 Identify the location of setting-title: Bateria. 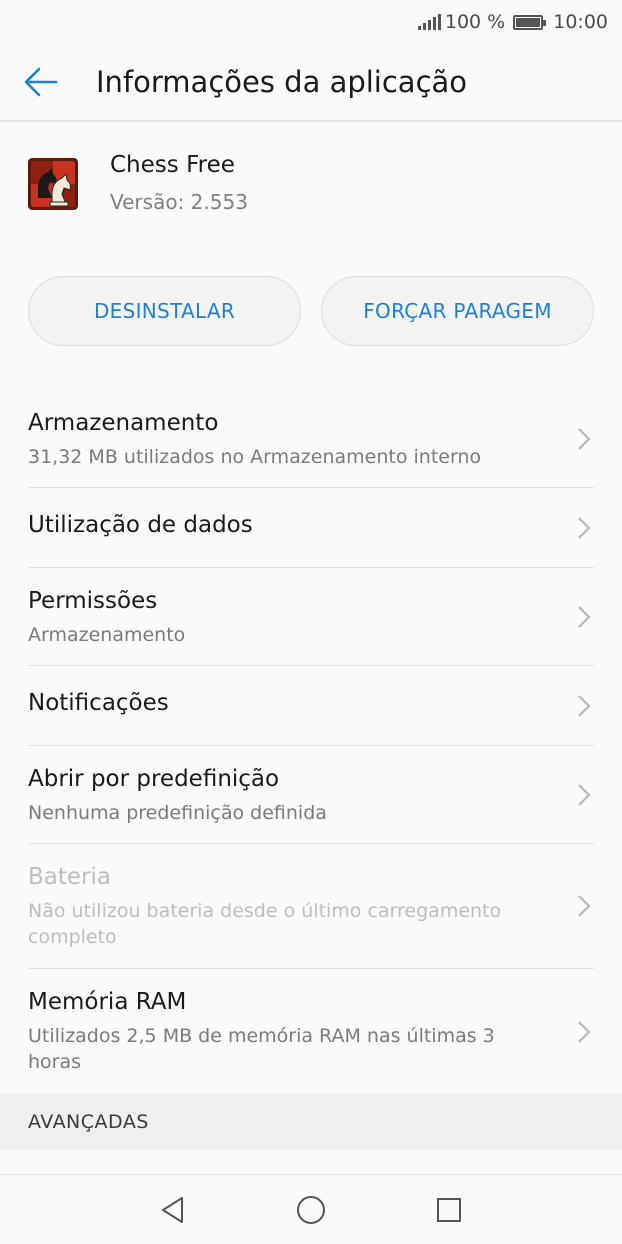
(69, 877).